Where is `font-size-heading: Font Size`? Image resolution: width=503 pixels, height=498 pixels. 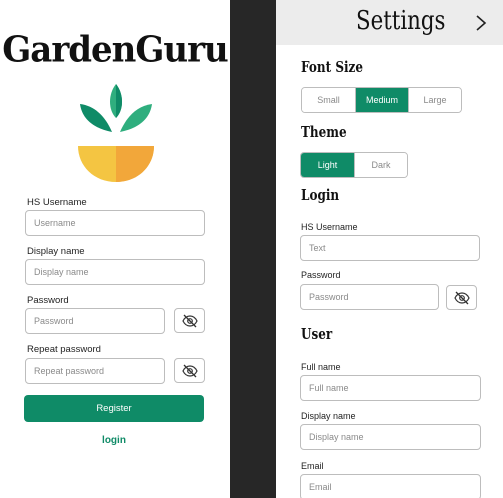 font-size-heading: Font Size is located at coordinates (332, 67).